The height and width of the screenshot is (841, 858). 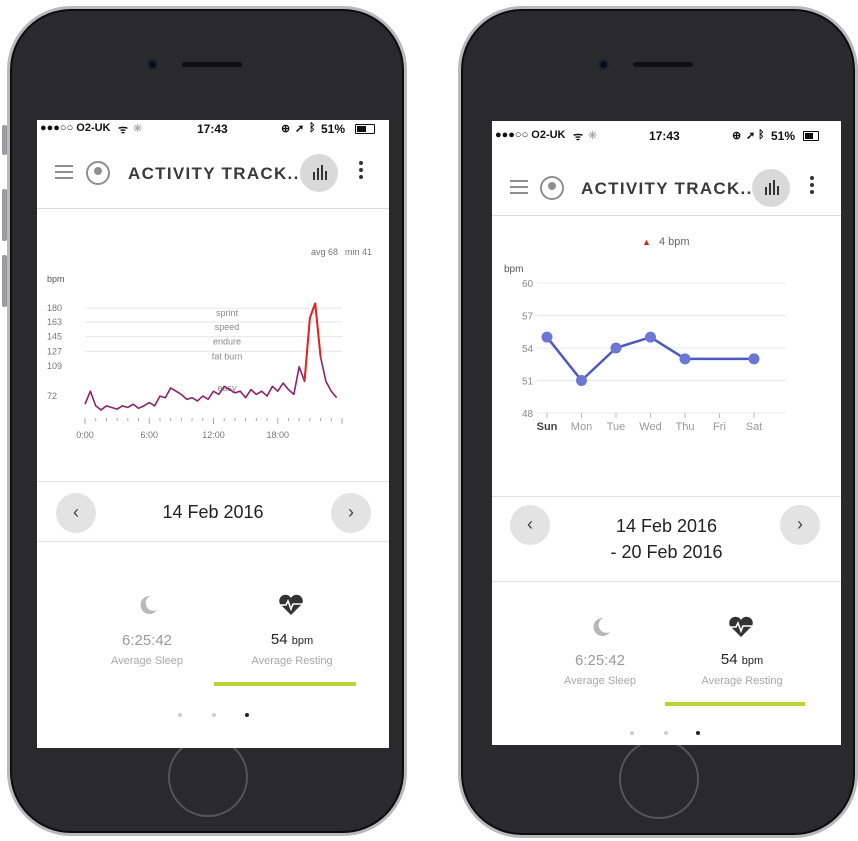 What do you see at coordinates (54, 366) in the screenshot?
I see `y-tick-label: 109` at bounding box center [54, 366].